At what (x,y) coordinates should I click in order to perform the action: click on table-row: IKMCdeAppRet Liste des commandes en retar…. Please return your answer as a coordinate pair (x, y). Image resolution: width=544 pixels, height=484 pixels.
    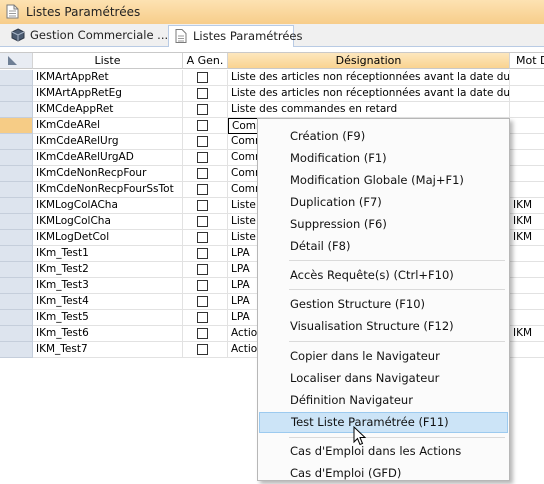
    Looking at the image, I should click on (272, 110).